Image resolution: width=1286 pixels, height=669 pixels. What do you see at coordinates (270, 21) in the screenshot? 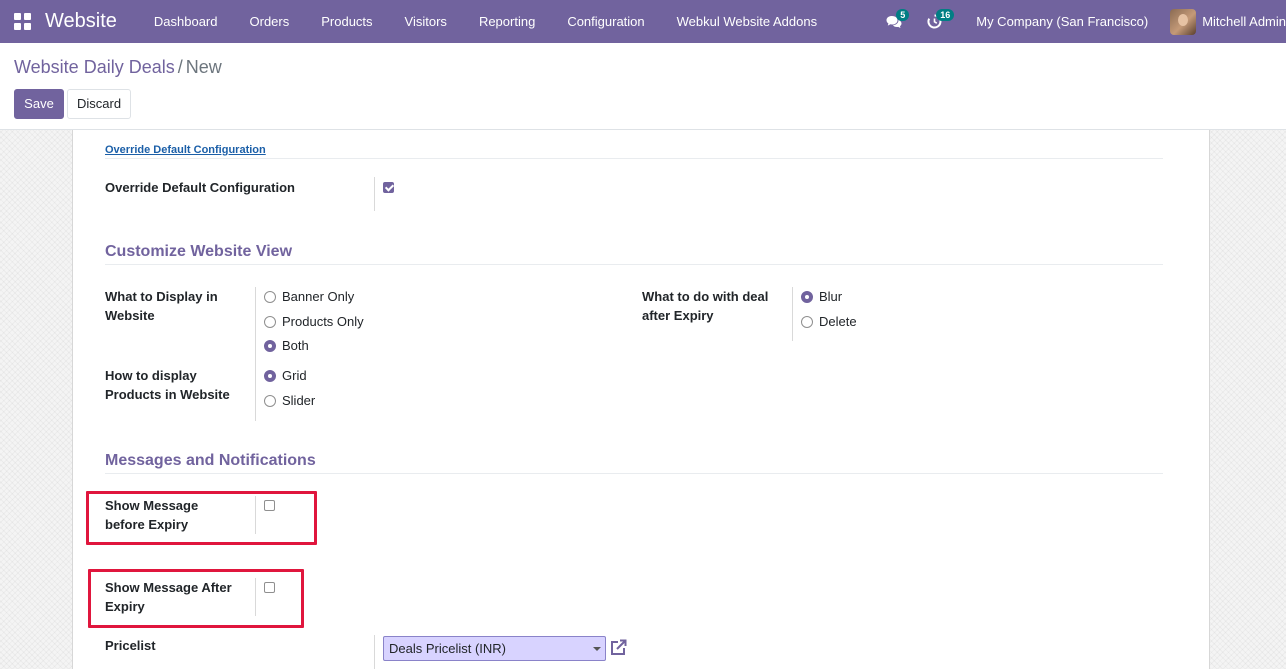
I see `menu-item-orders: Orders` at bounding box center [270, 21].